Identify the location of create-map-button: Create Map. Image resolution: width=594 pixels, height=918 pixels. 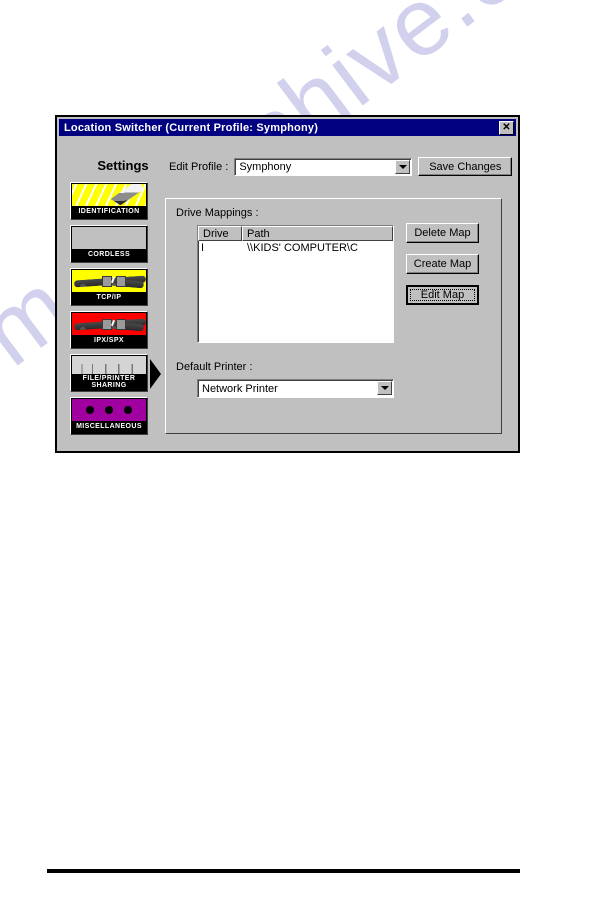
(442, 264).